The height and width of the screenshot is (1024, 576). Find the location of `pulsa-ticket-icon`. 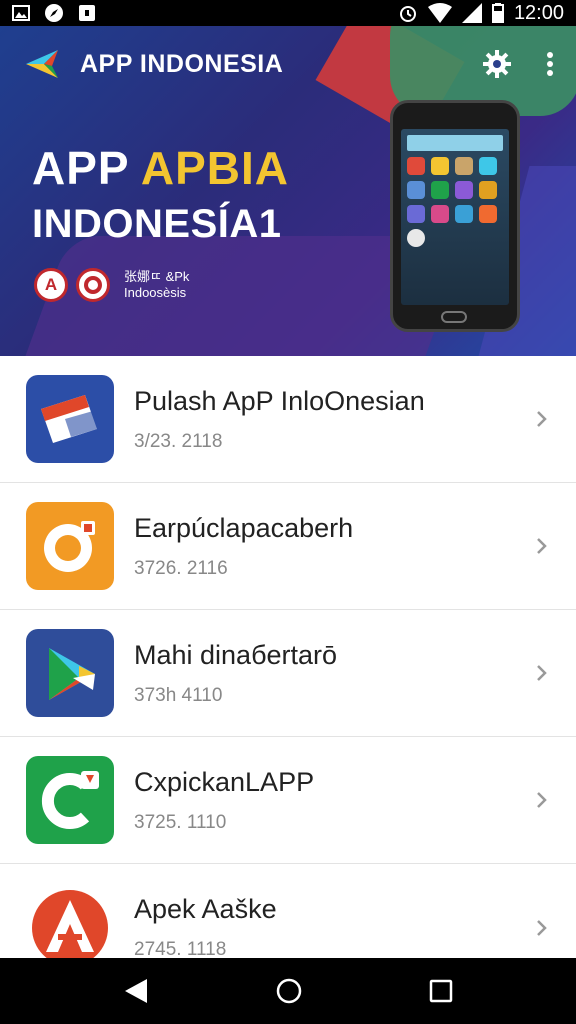

pulsa-ticket-icon is located at coordinates (70, 419).